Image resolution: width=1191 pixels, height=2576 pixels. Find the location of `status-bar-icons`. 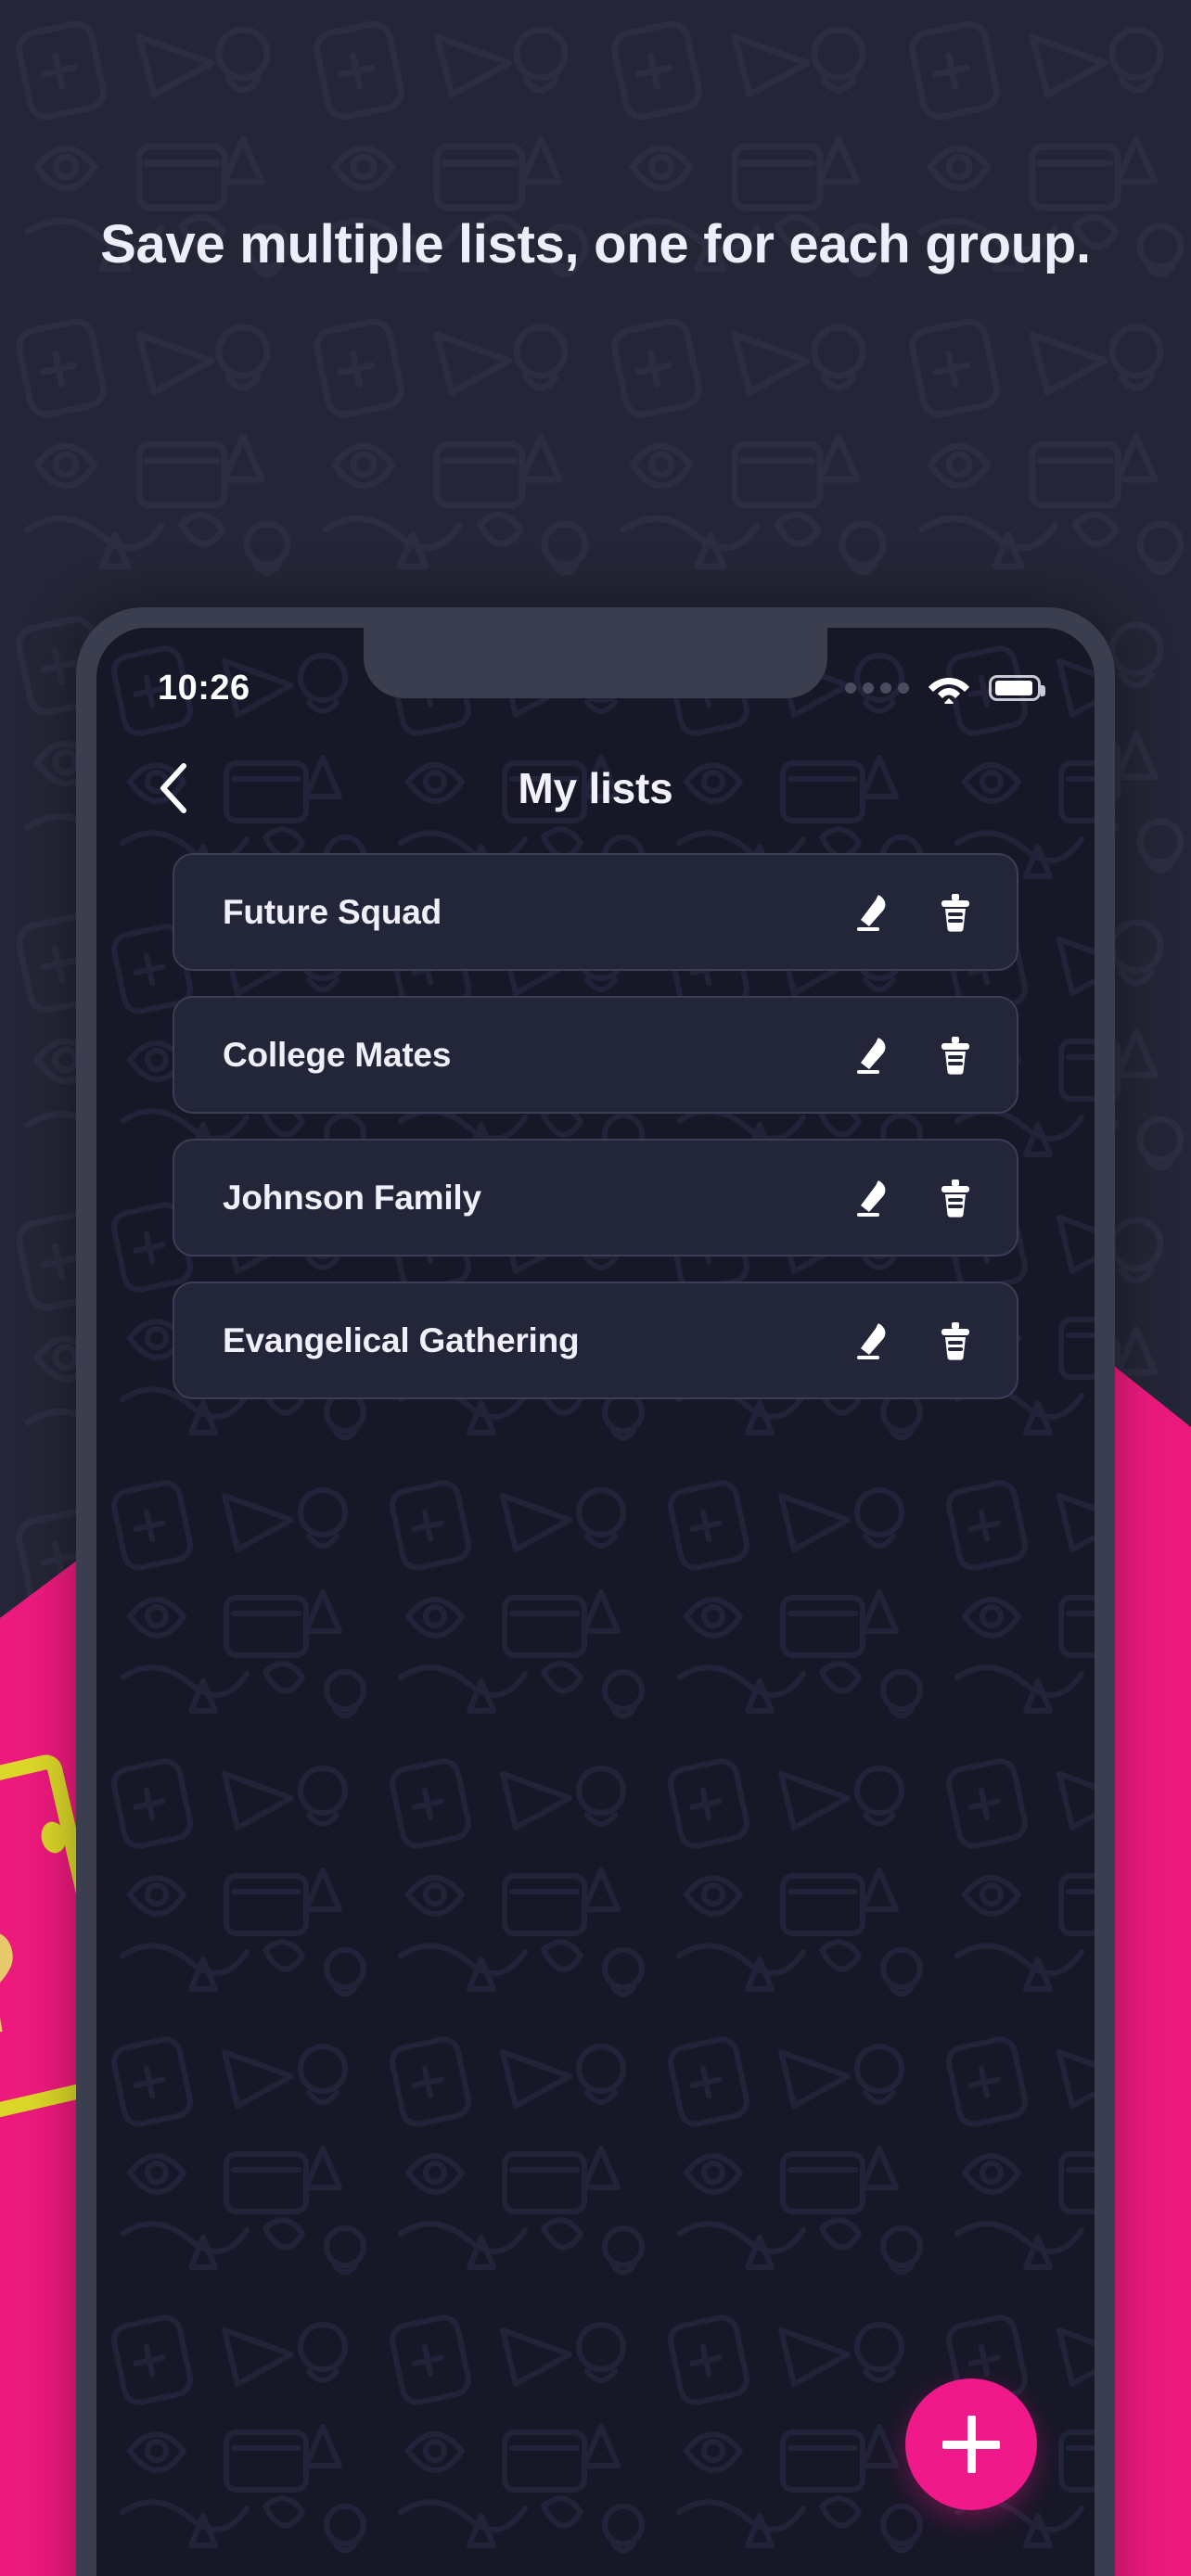

status-bar-icons is located at coordinates (945, 688).